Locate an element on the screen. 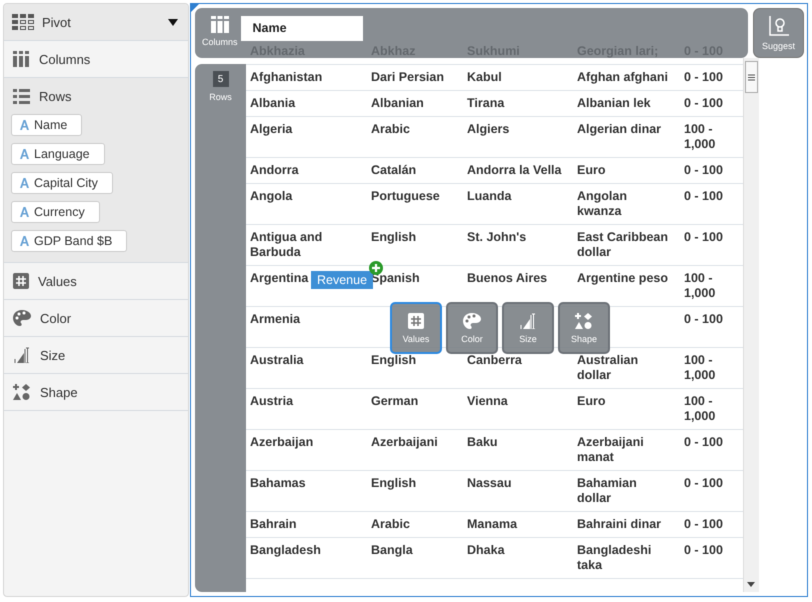  table-cell: Albania is located at coordinates (273, 103).